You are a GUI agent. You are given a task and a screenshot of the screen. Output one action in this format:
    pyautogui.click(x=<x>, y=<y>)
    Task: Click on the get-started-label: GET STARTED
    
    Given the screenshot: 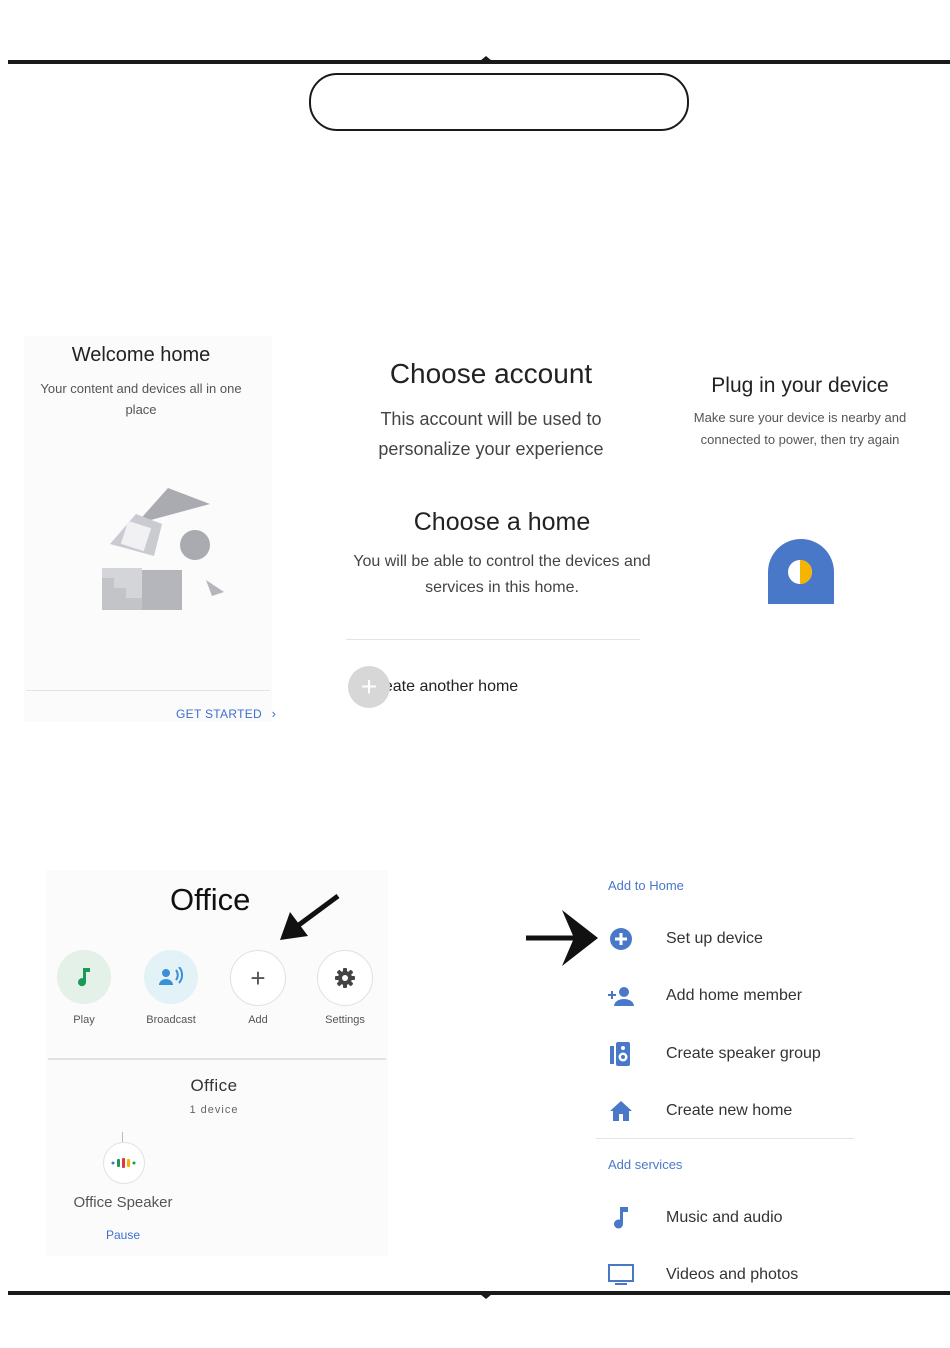 What is the action you would take?
    pyautogui.click(x=219, y=714)
    